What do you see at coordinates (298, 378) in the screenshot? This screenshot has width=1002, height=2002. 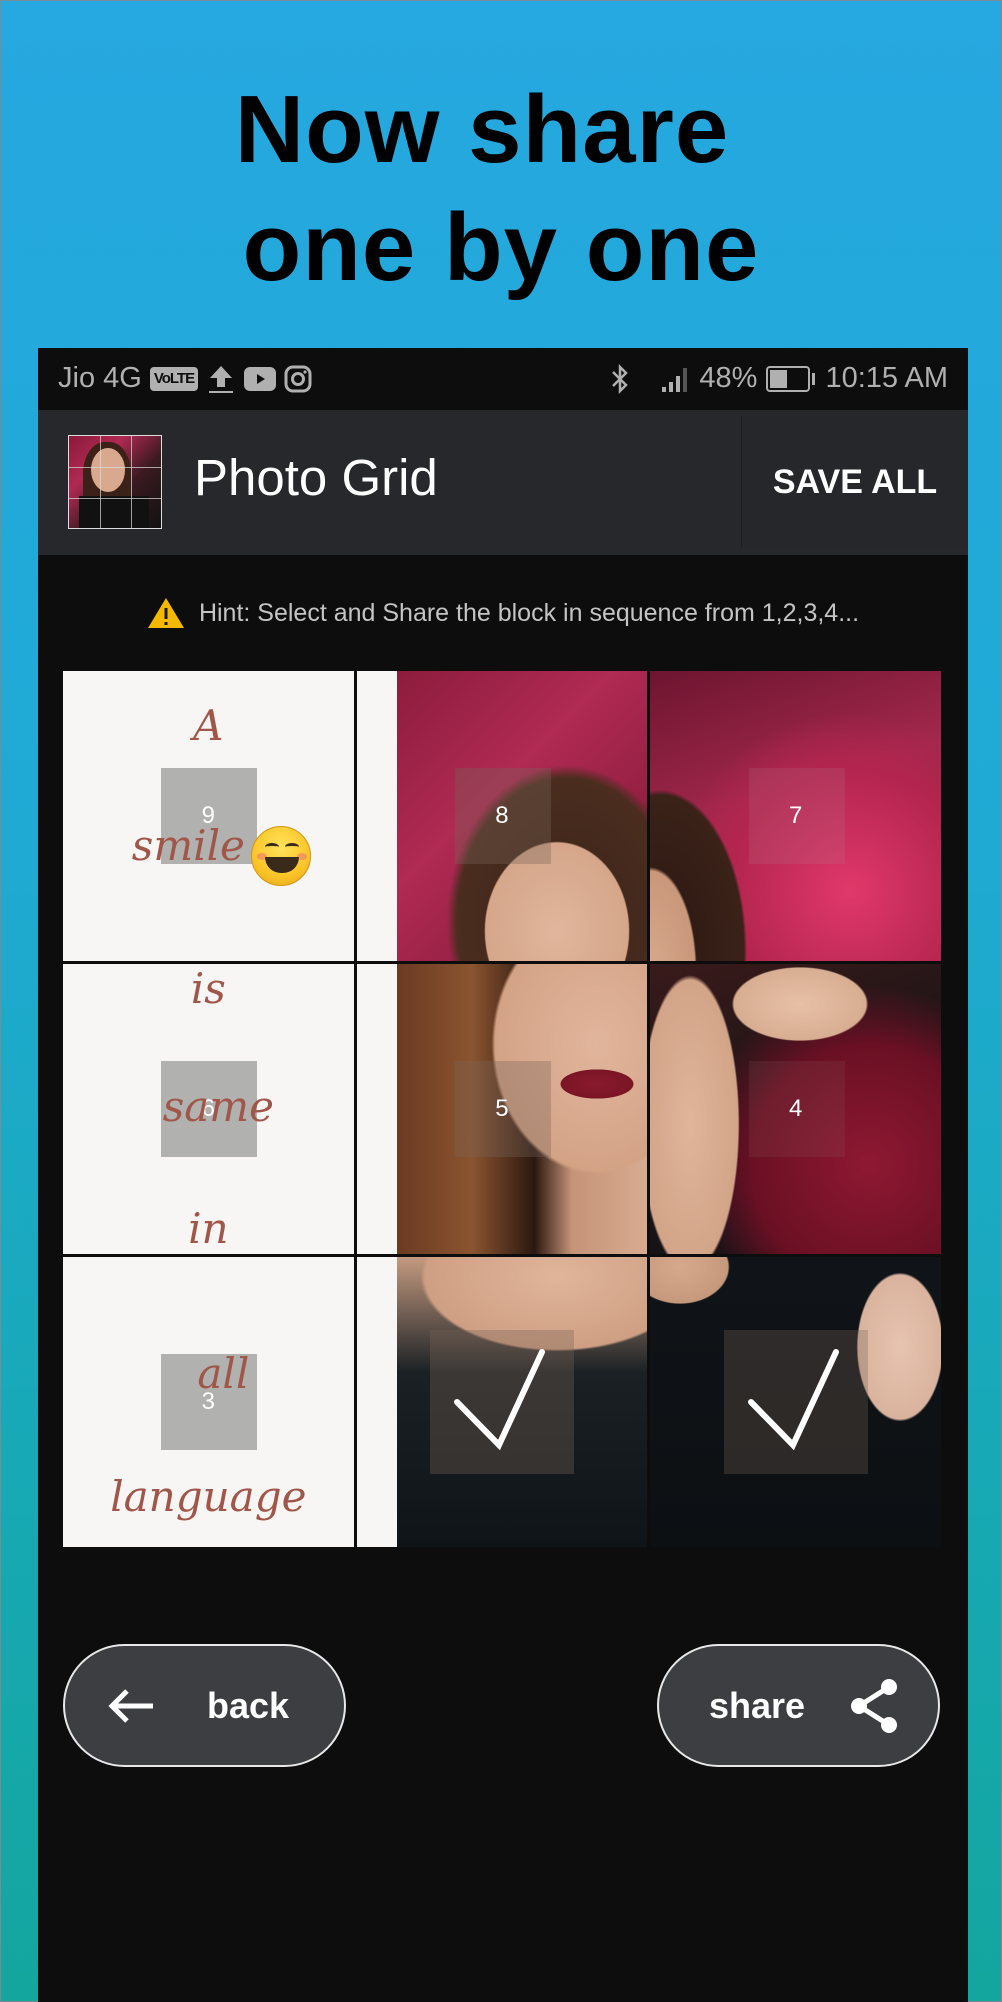 I see `instagram-icon` at bounding box center [298, 378].